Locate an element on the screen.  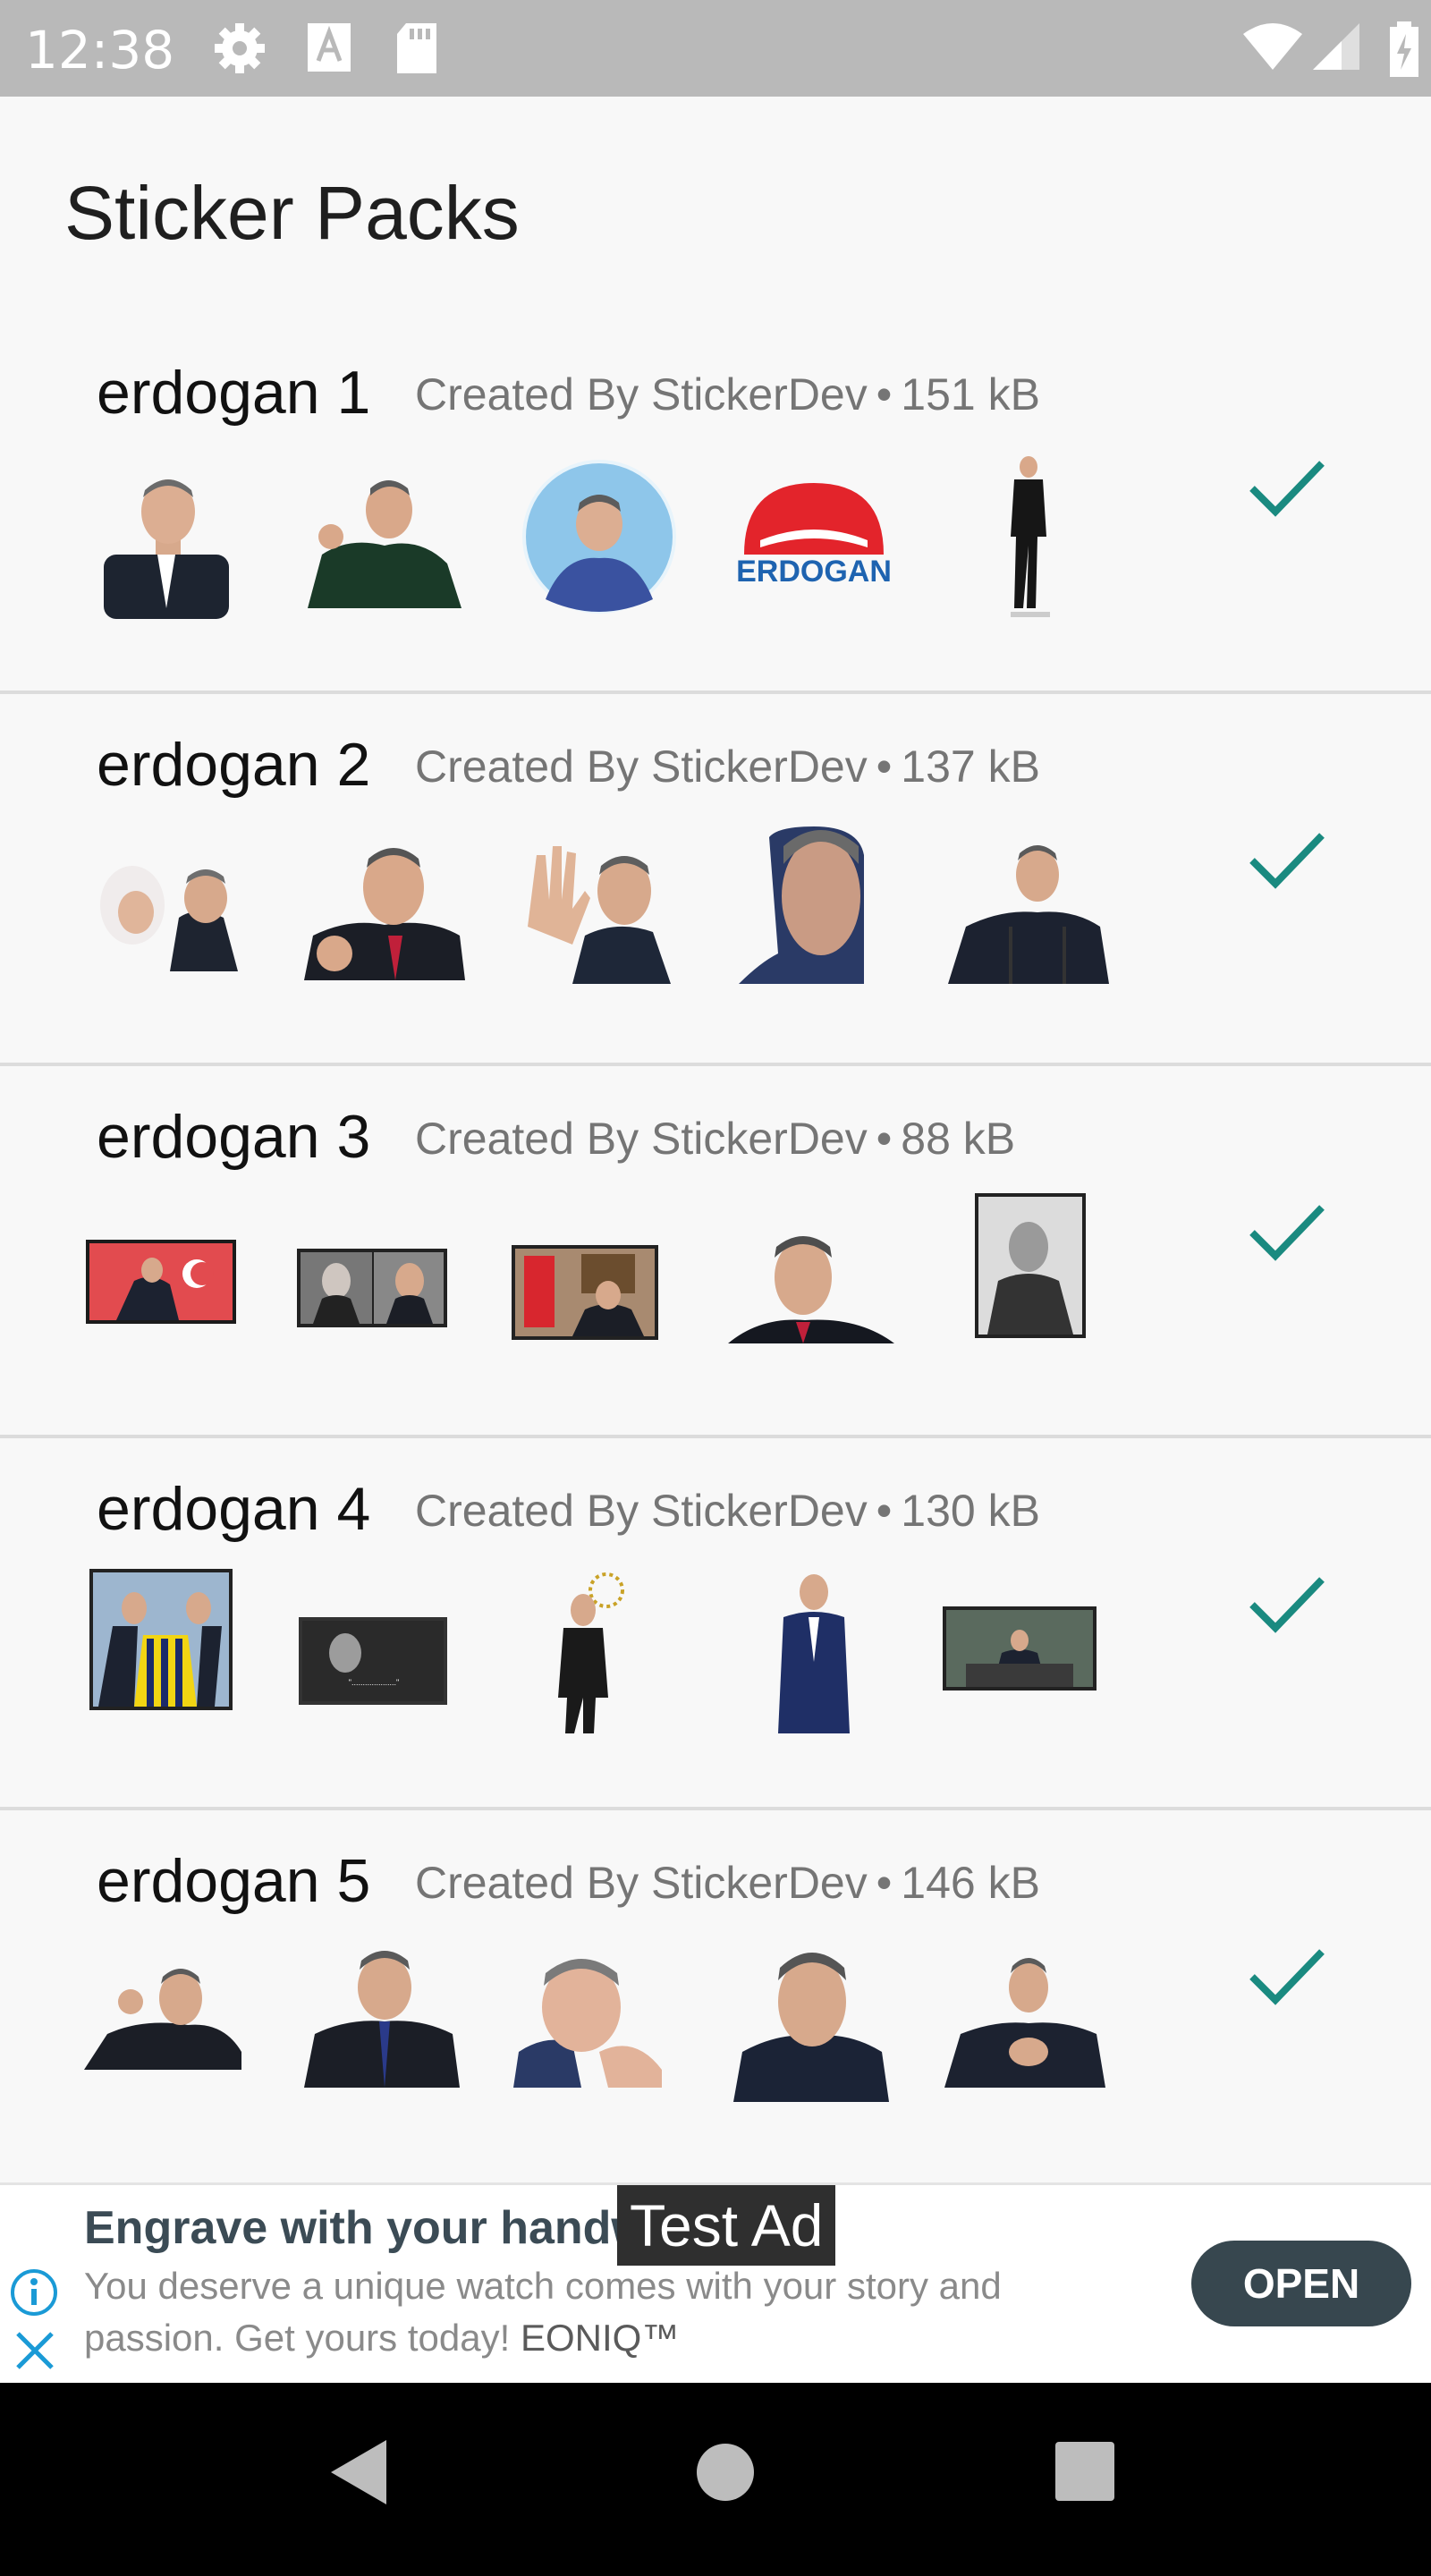
pack-meta: Created By StickerDev • 151 kB is located at coordinates (728, 394).